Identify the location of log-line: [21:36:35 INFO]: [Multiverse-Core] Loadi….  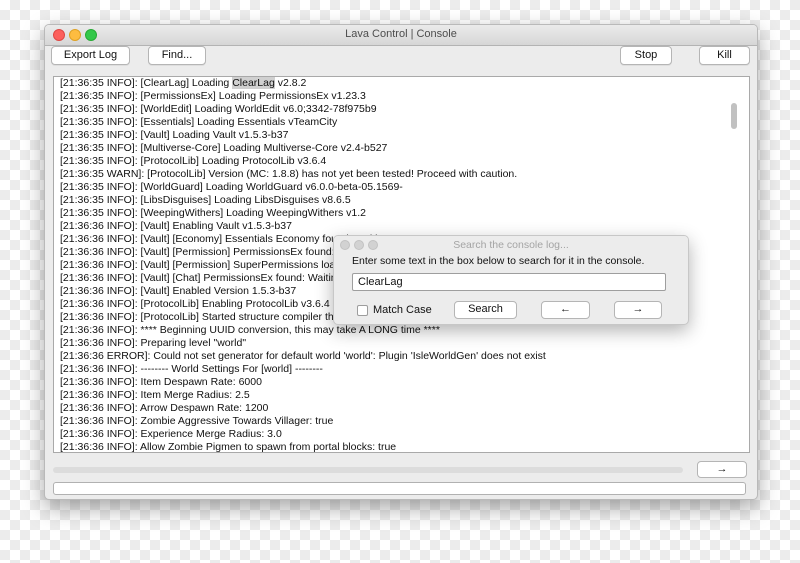
(224, 148).